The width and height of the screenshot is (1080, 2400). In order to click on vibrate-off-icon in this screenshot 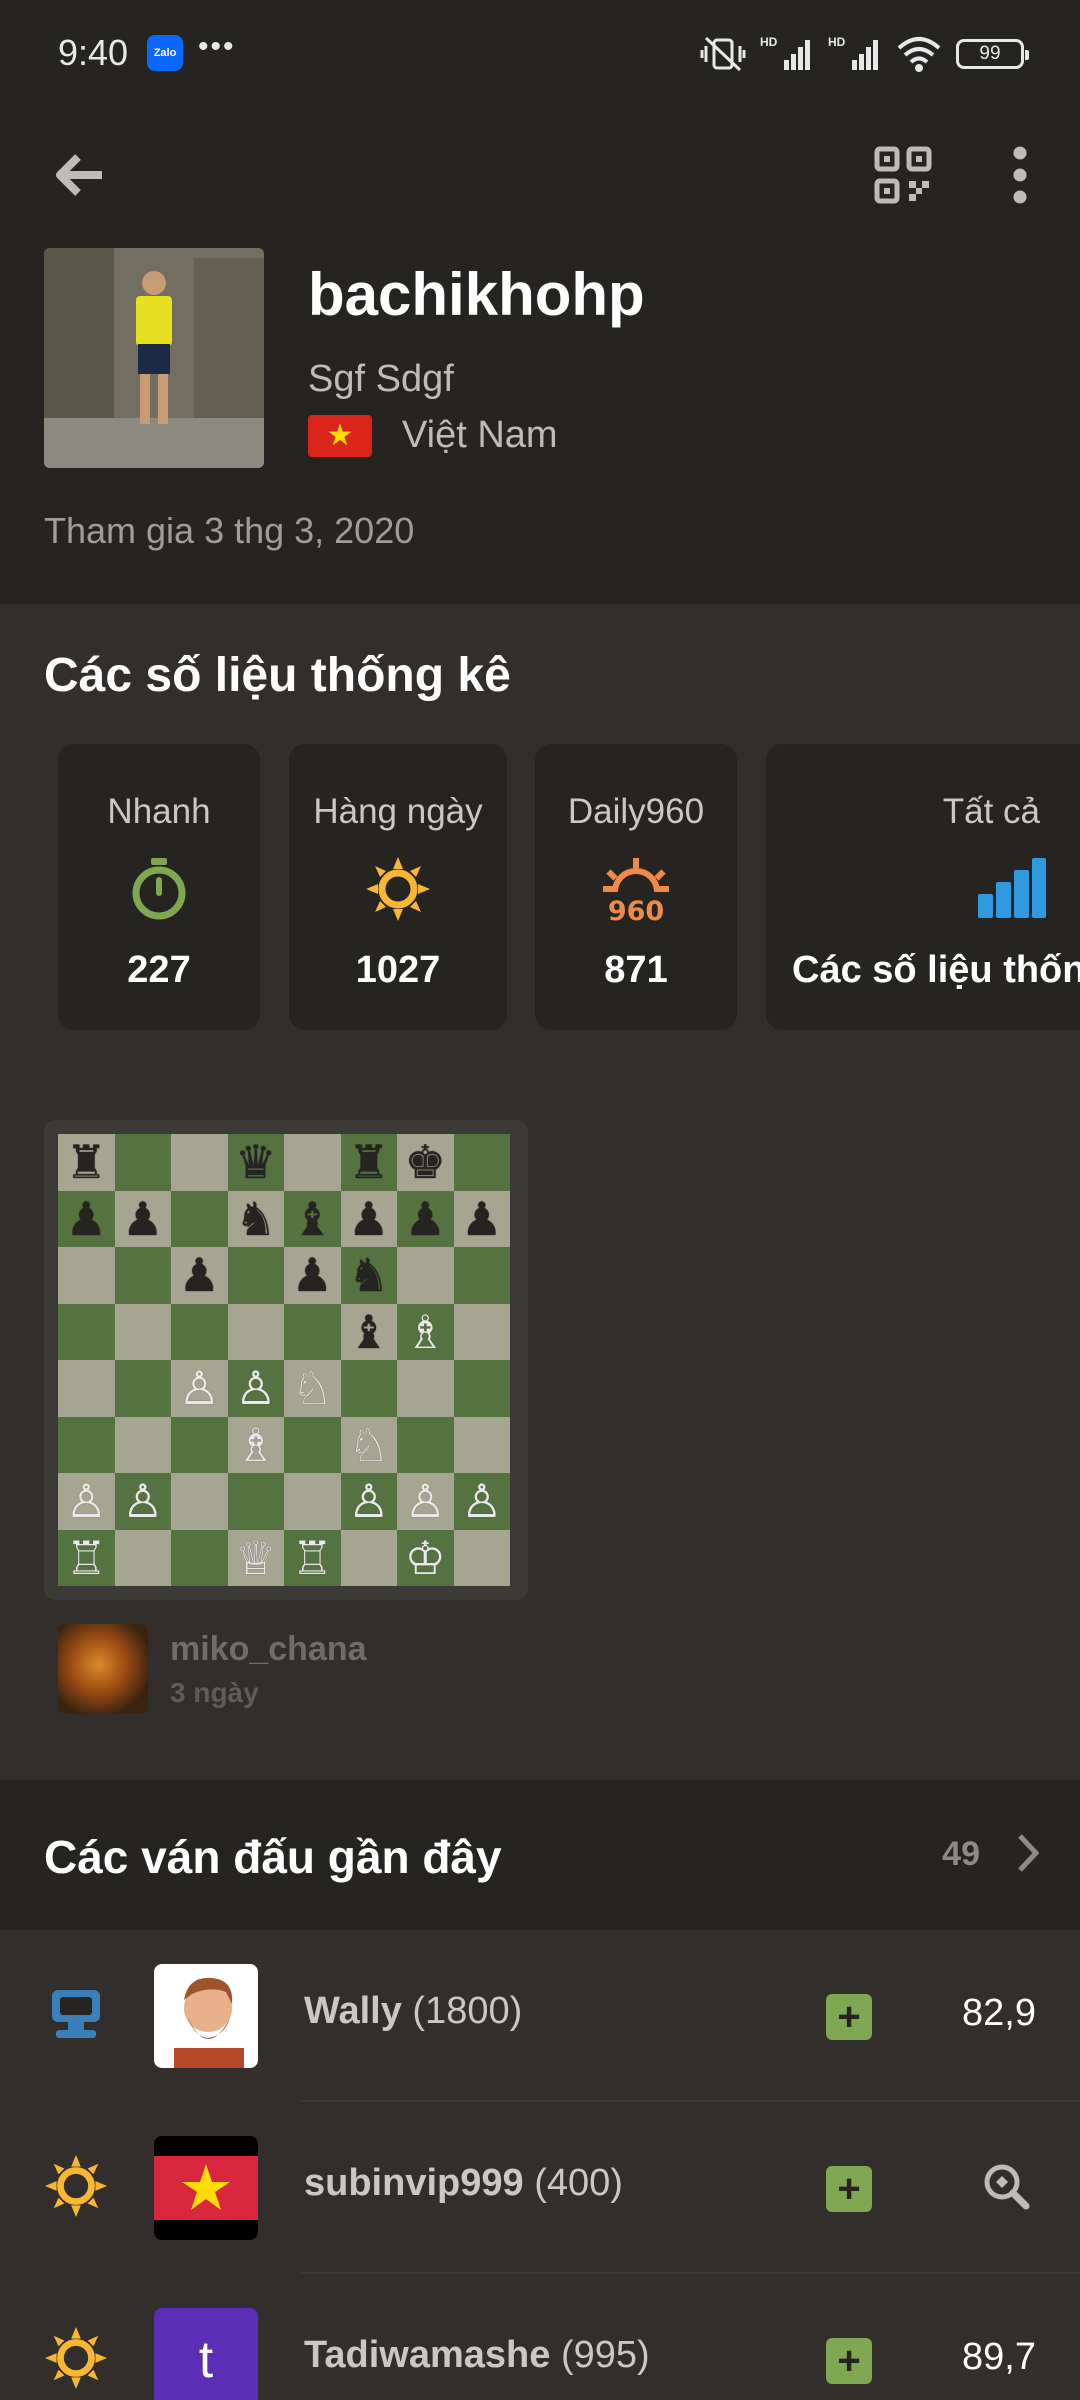, I will do `click(723, 54)`.